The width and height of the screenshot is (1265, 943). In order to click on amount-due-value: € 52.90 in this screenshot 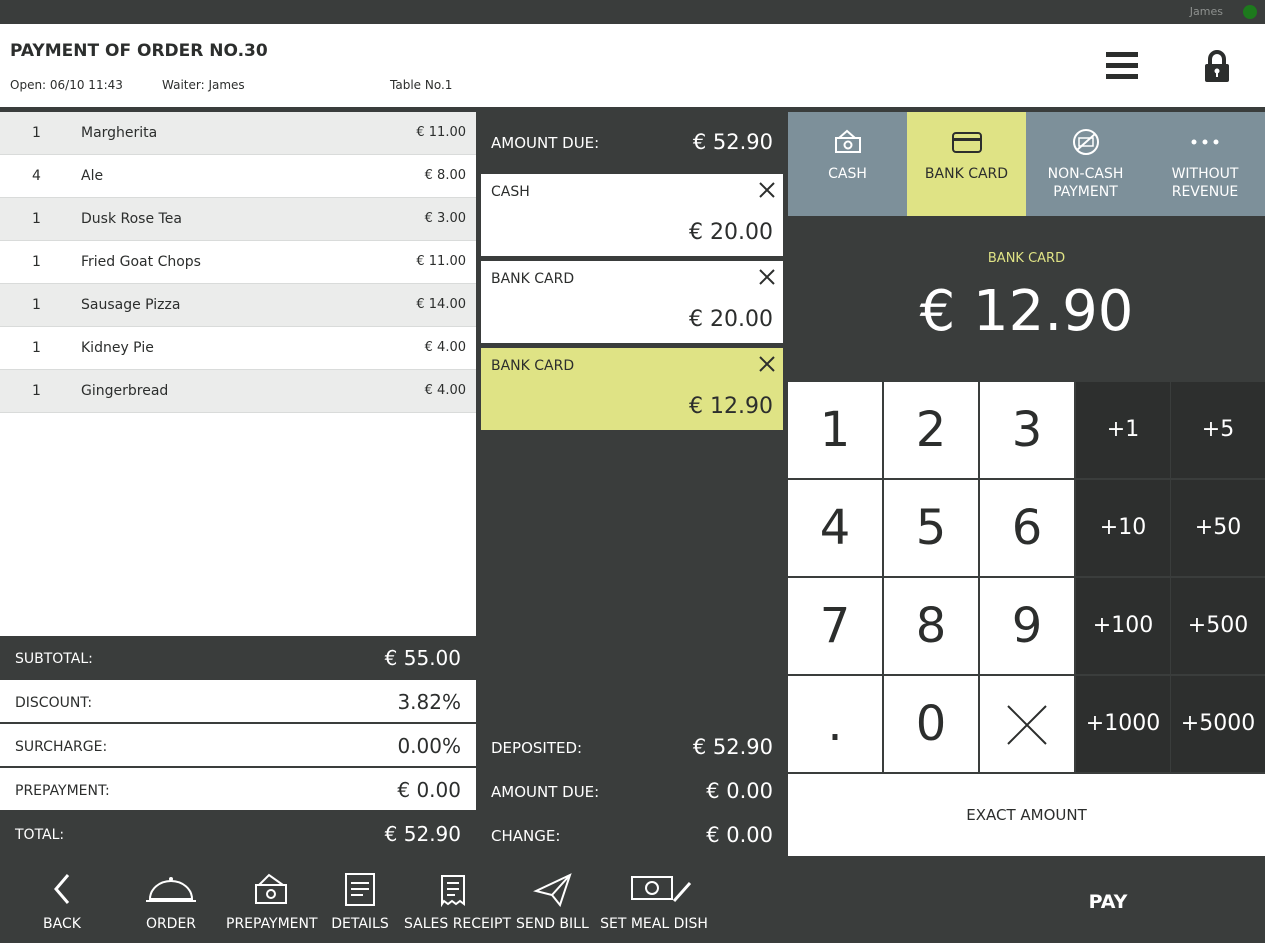, I will do `click(732, 142)`.